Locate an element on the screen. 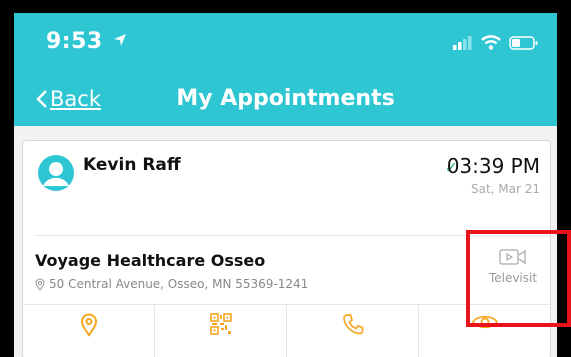  status-time: 9:53 is located at coordinates (86, 41).